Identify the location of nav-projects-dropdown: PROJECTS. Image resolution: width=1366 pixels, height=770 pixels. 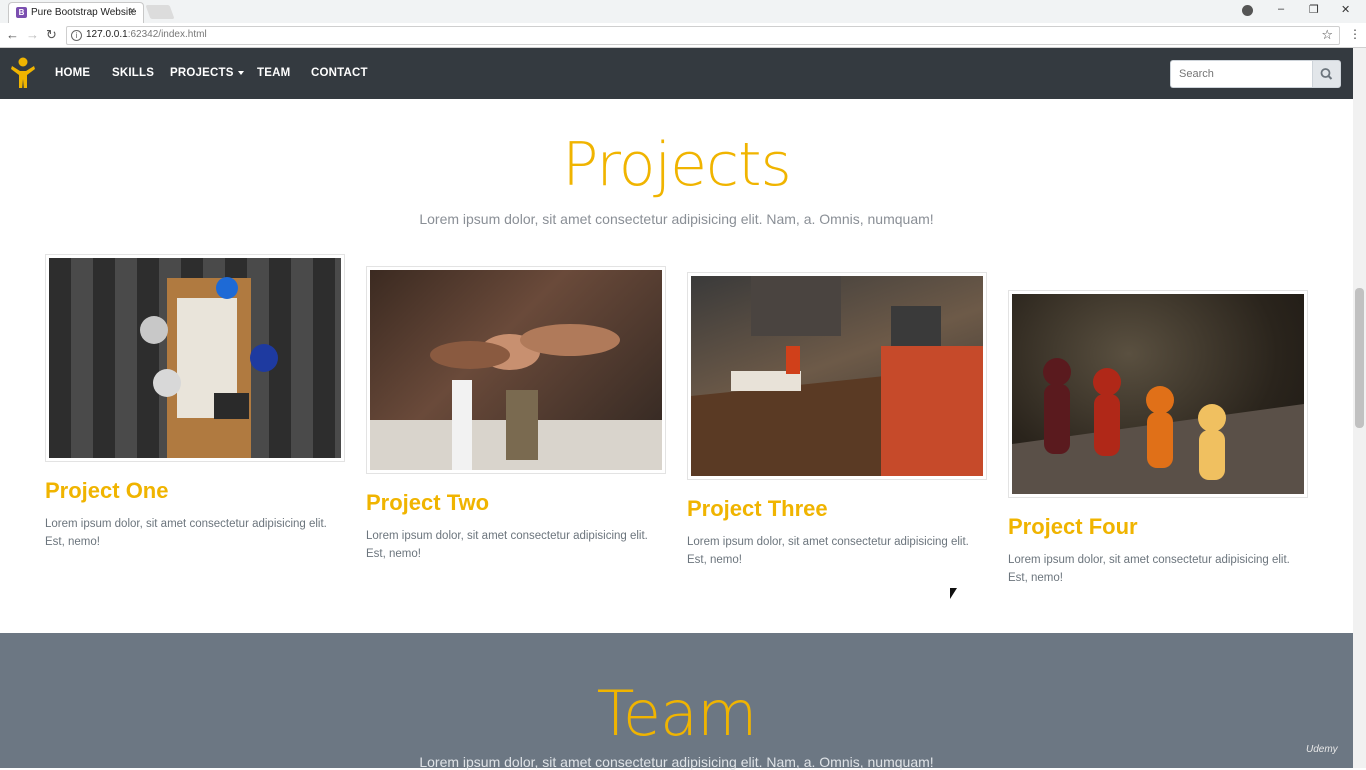
(207, 73).